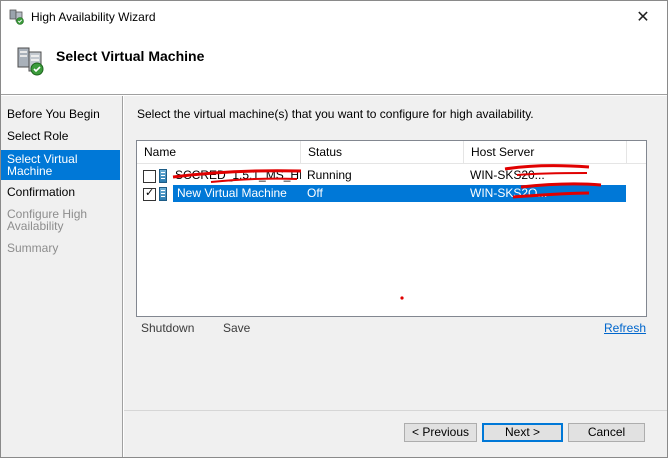 Image resolution: width=668 pixels, height=458 pixels. Describe the element at coordinates (237, 328) in the screenshot. I see `save-action: Save` at that location.